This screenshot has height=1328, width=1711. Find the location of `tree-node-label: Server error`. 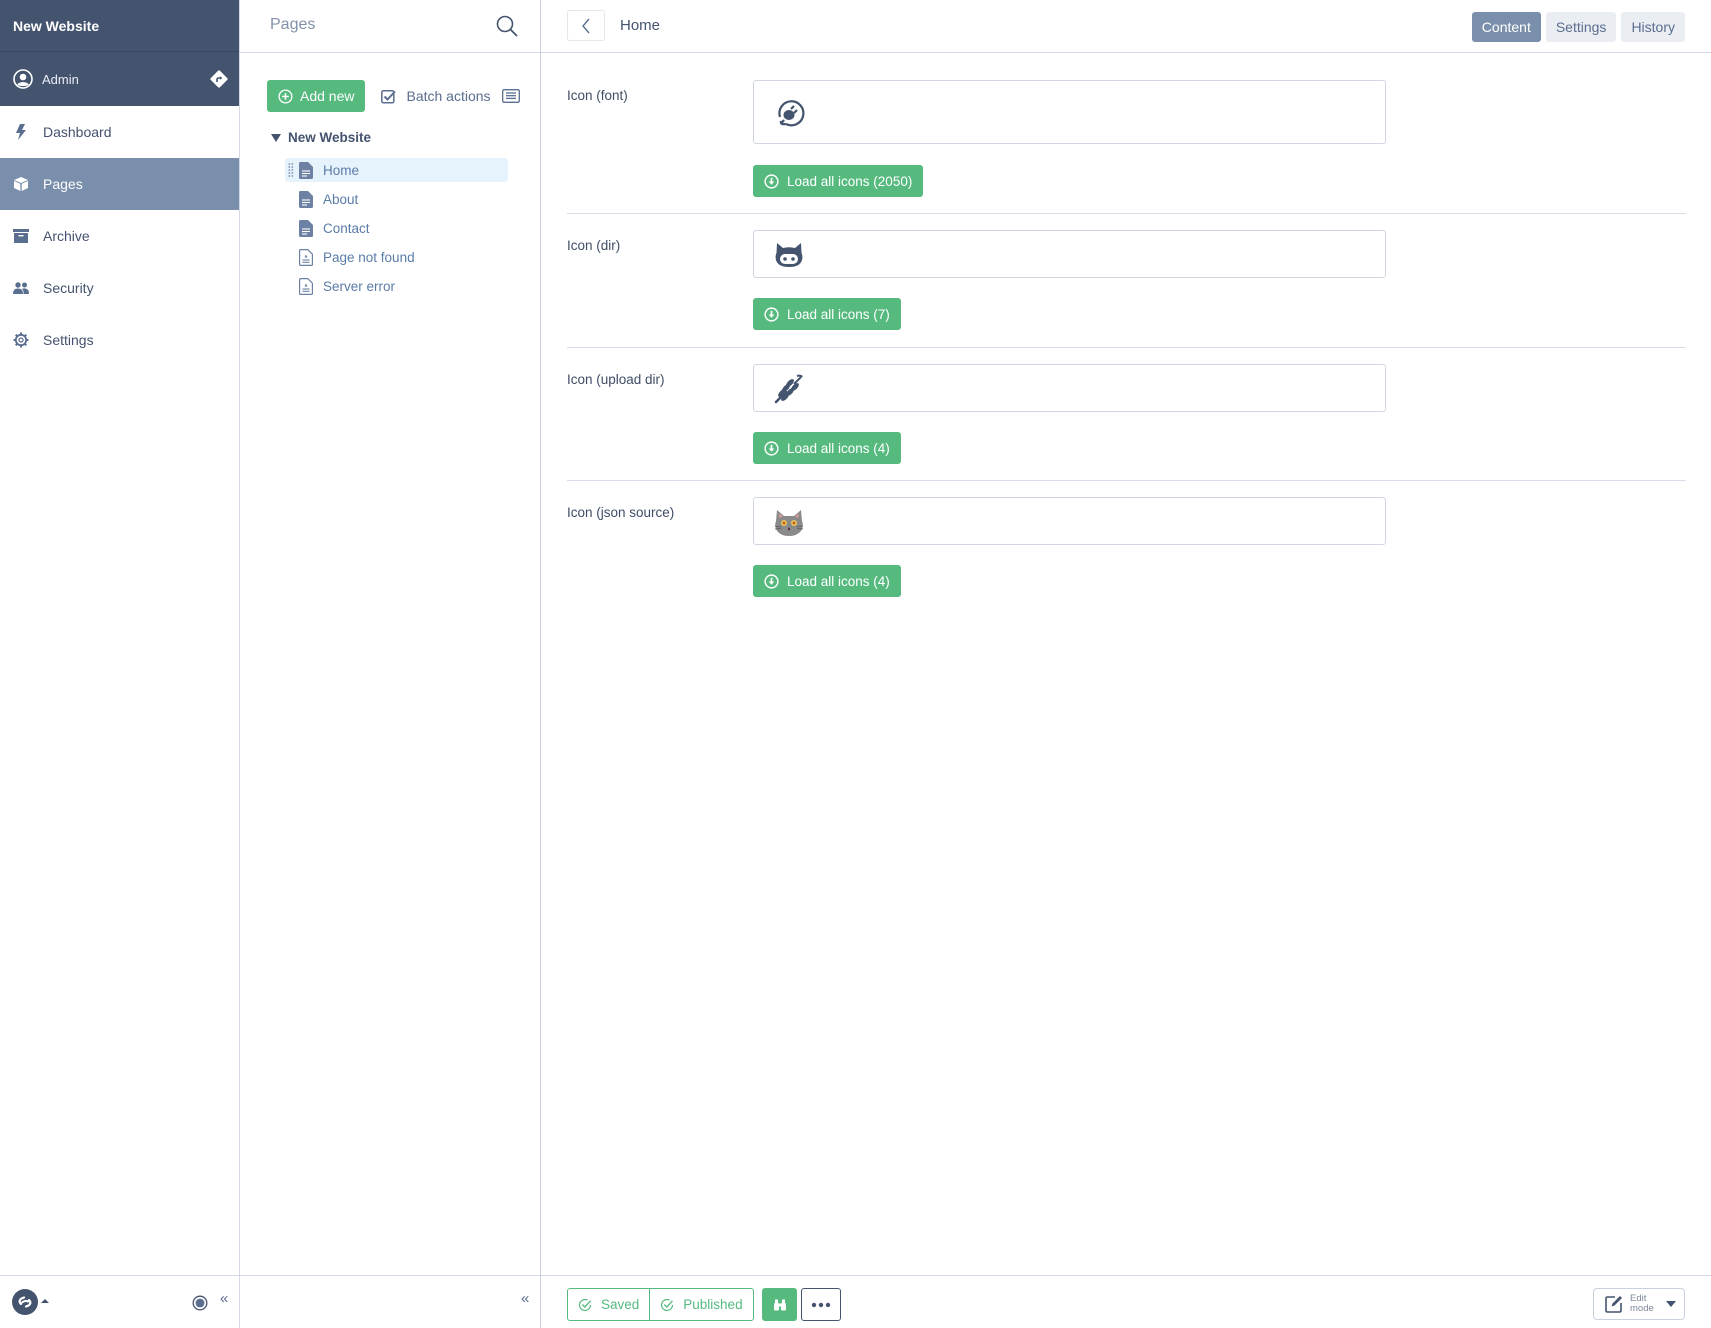

tree-node-label: Server error is located at coordinates (359, 286).